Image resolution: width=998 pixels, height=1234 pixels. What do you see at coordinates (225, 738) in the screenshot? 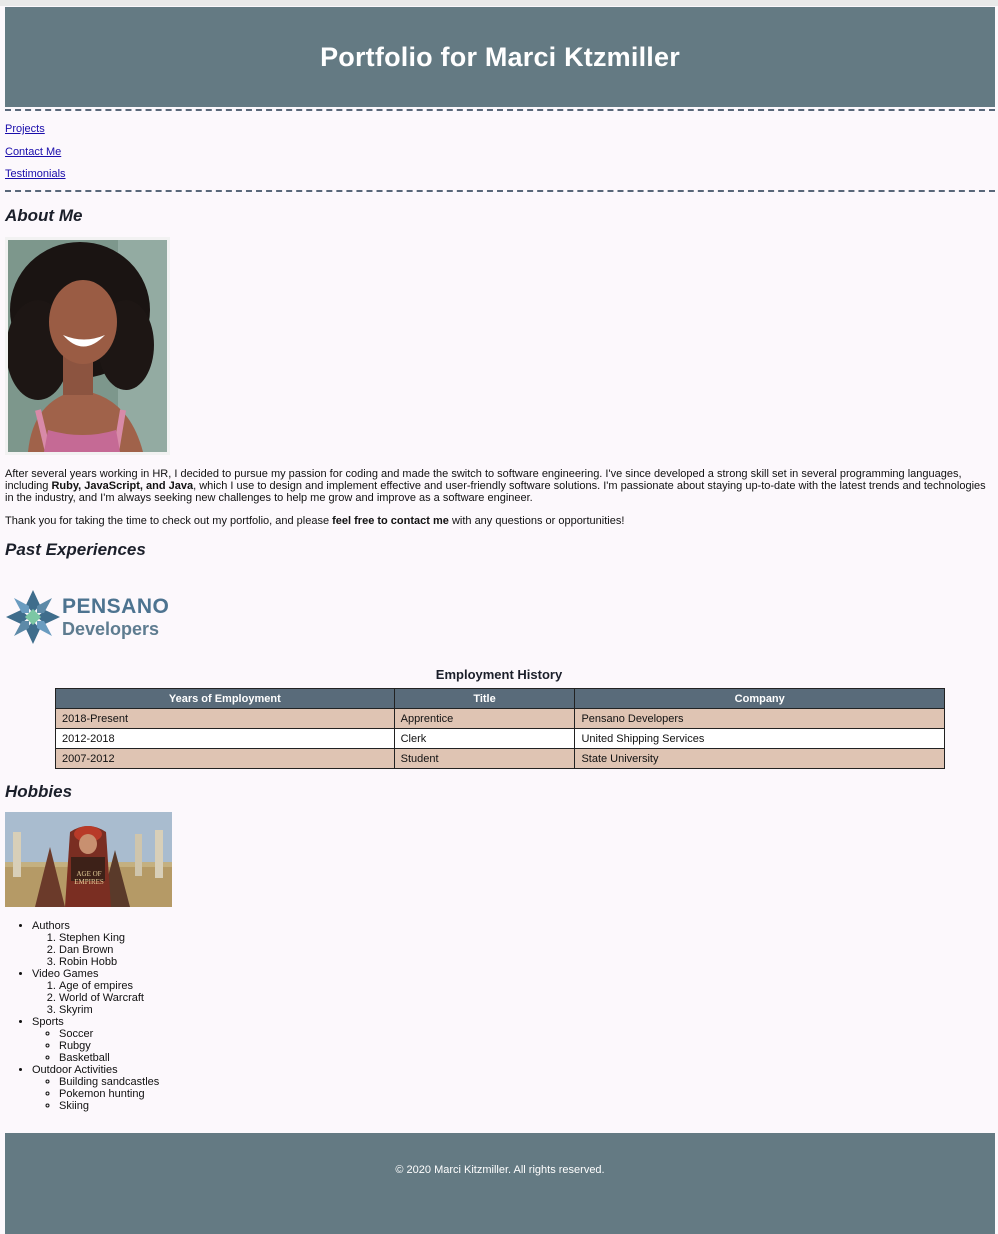
I see `table-cell: 2012-2018` at bounding box center [225, 738].